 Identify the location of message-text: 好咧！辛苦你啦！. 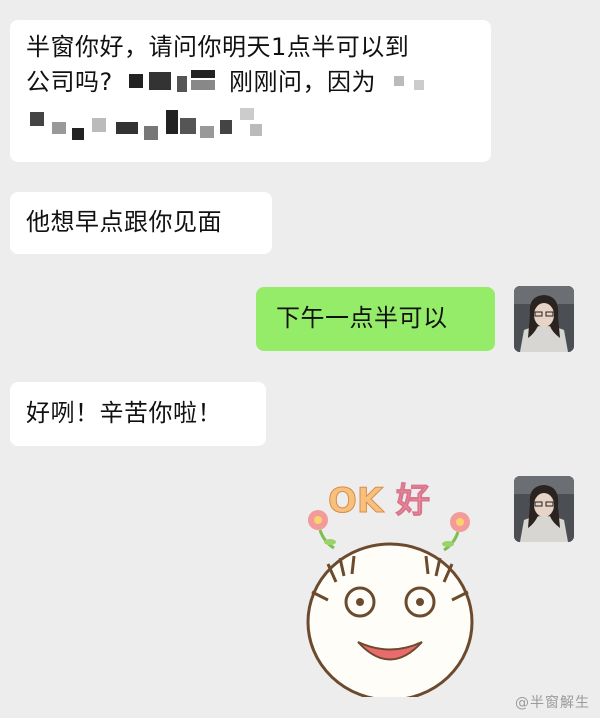
(124, 413).